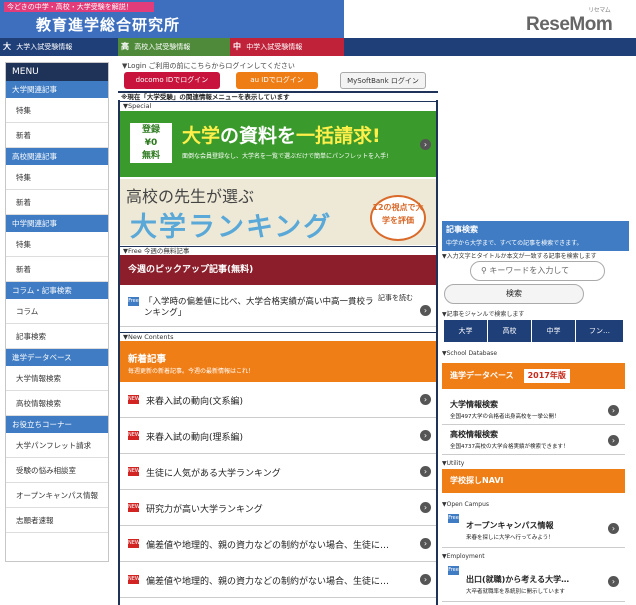 The width and height of the screenshot is (636, 605). I want to click on free-line: ¥0, so click(151, 143).